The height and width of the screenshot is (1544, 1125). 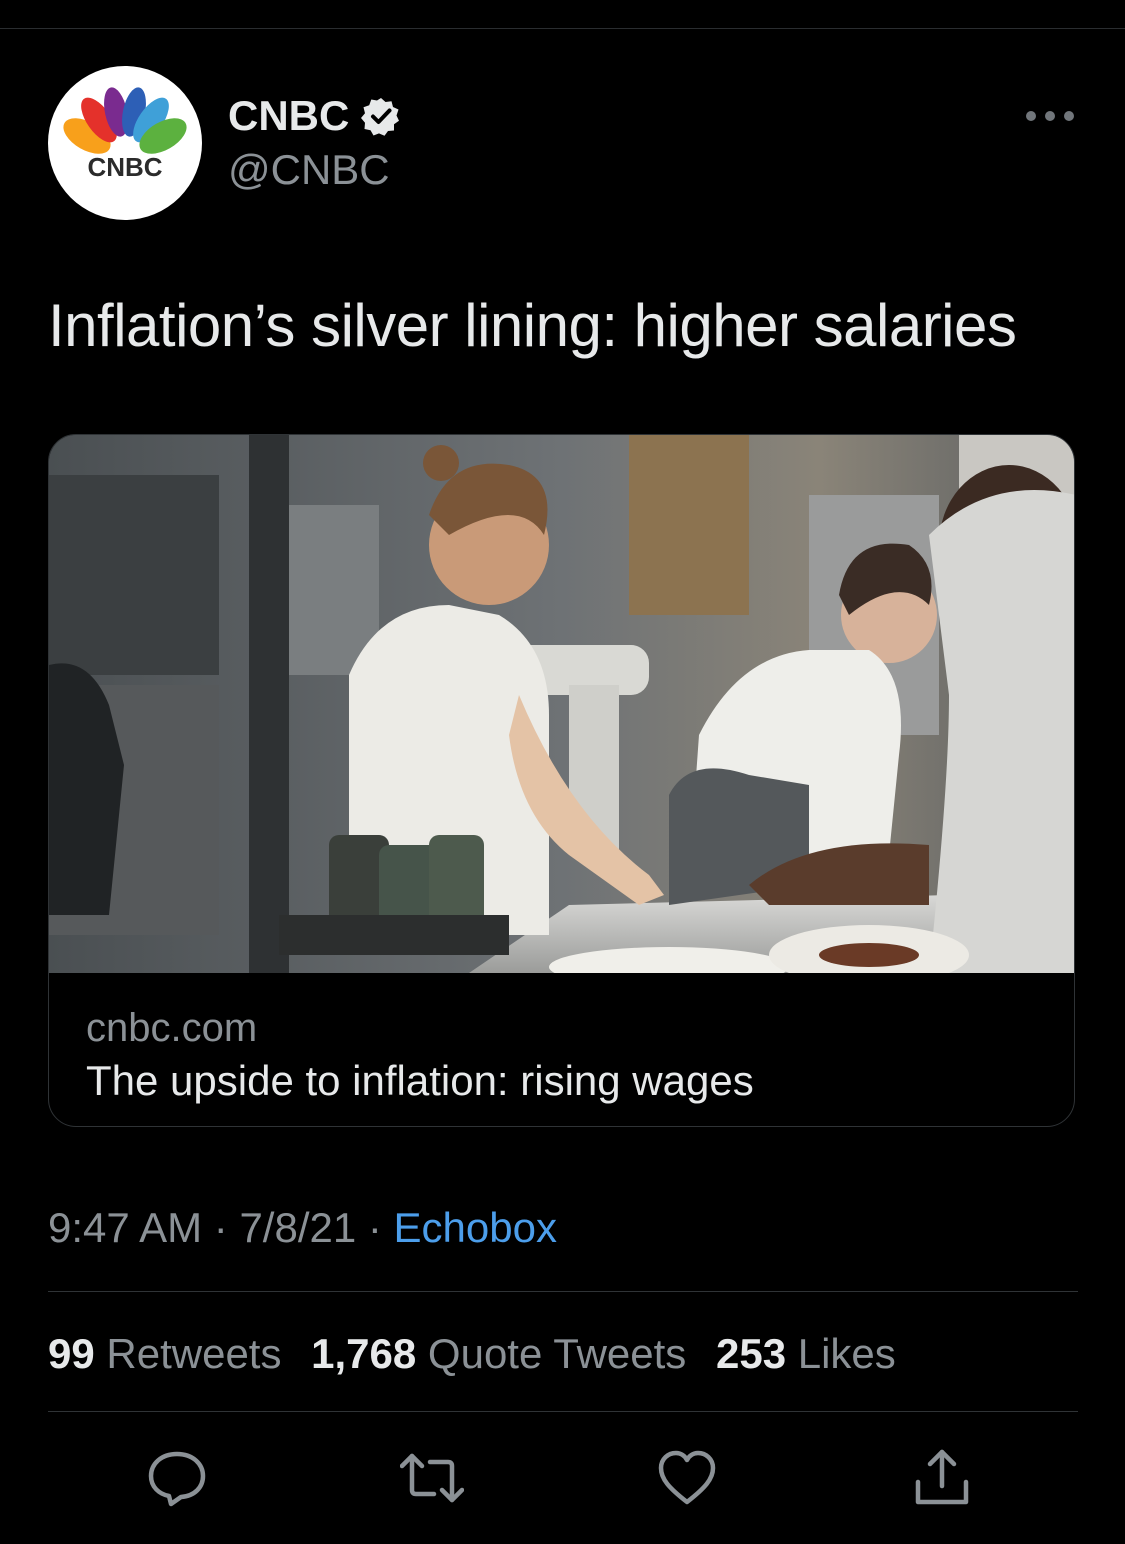 What do you see at coordinates (177, 1478) in the screenshot?
I see `reply-icon` at bounding box center [177, 1478].